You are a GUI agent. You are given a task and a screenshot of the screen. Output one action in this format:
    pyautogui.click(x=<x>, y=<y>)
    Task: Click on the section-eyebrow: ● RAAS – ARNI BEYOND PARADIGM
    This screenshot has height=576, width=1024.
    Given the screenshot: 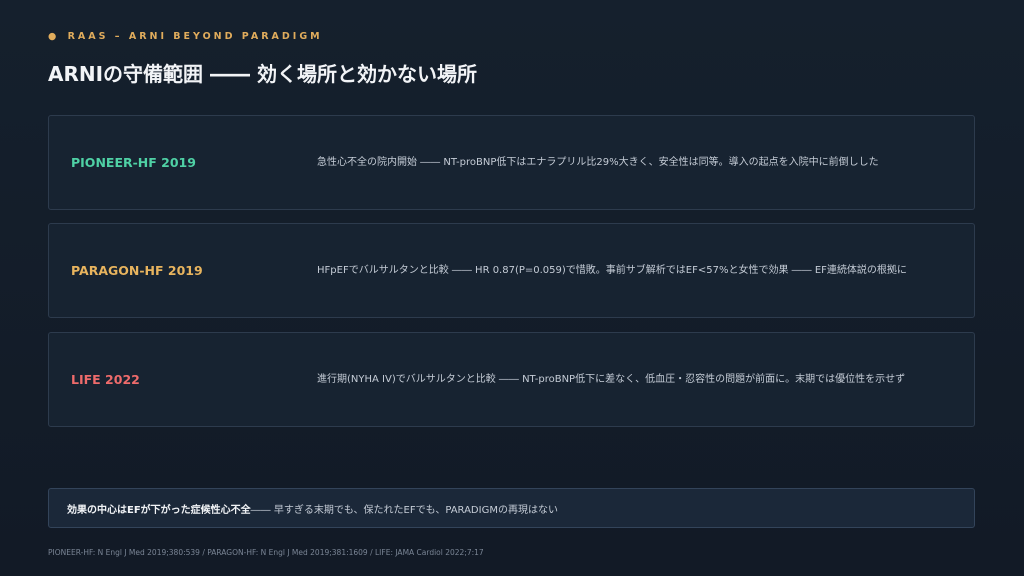 What is the action you would take?
    pyautogui.click(x=185, y=36)
    